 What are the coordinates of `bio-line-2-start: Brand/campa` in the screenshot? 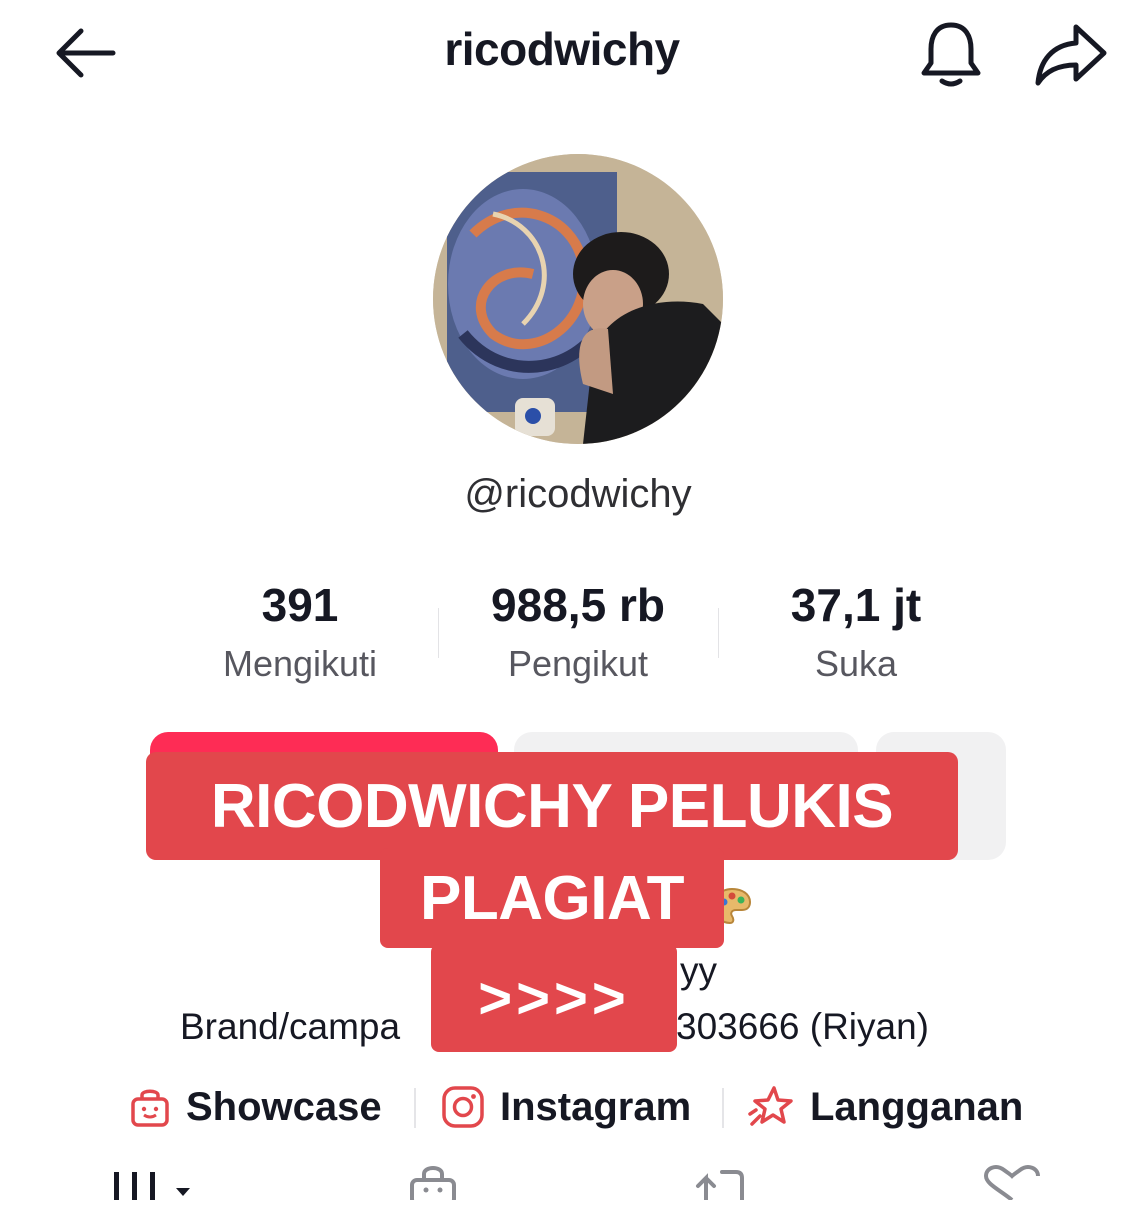 It's located at (290, 1026).